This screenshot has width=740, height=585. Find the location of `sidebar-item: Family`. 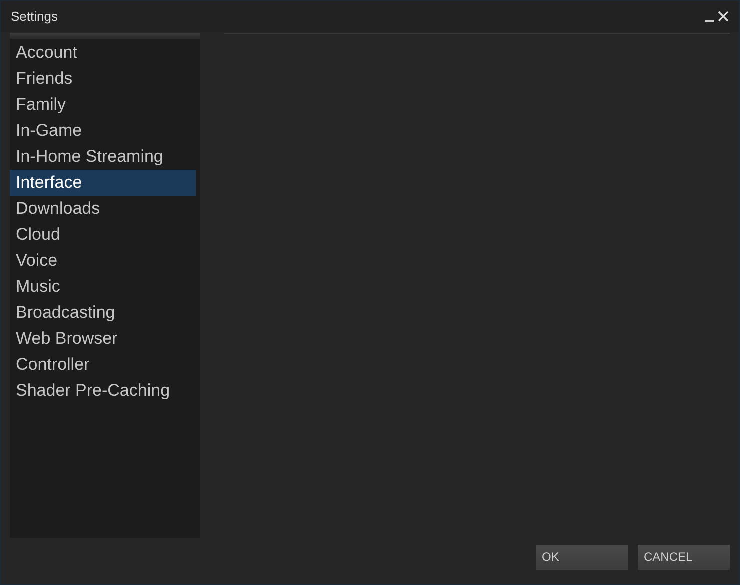

sidebar-item: Family is located at coordinates (103, 105).